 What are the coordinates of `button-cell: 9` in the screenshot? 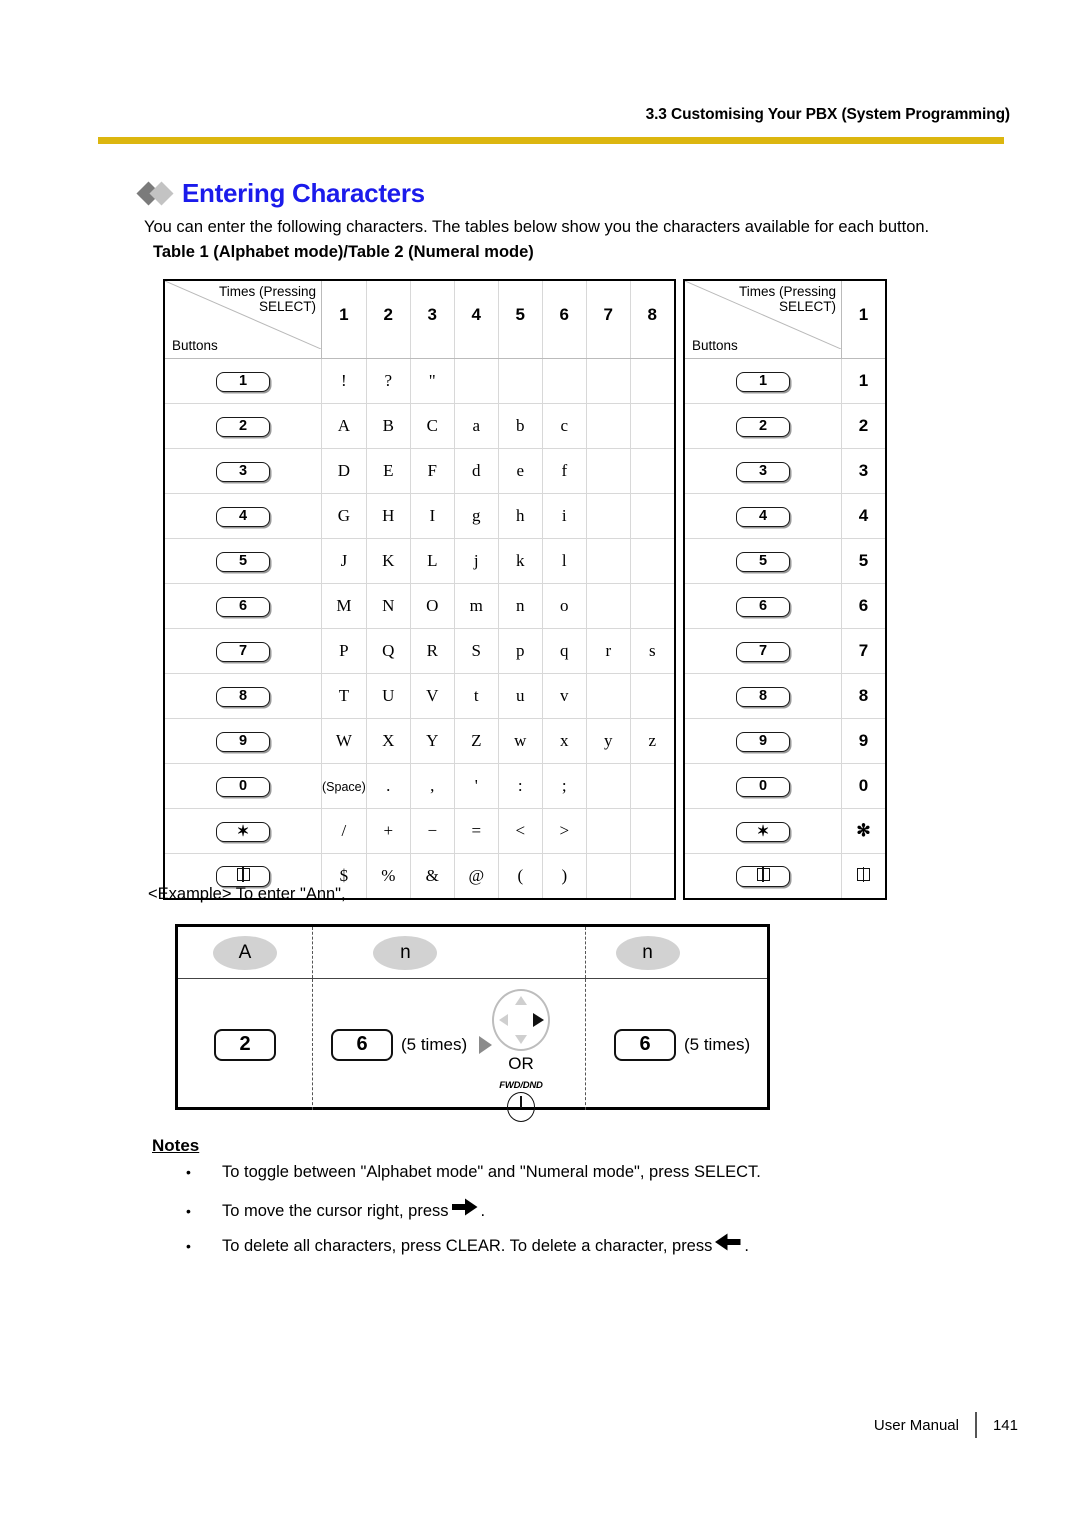 It's located at (763, 741).